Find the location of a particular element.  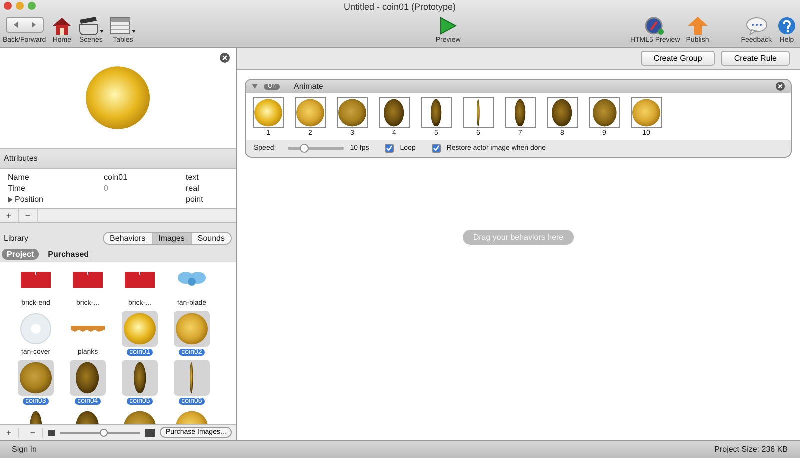

library-tab: Images is located at coordinates (171, 238).